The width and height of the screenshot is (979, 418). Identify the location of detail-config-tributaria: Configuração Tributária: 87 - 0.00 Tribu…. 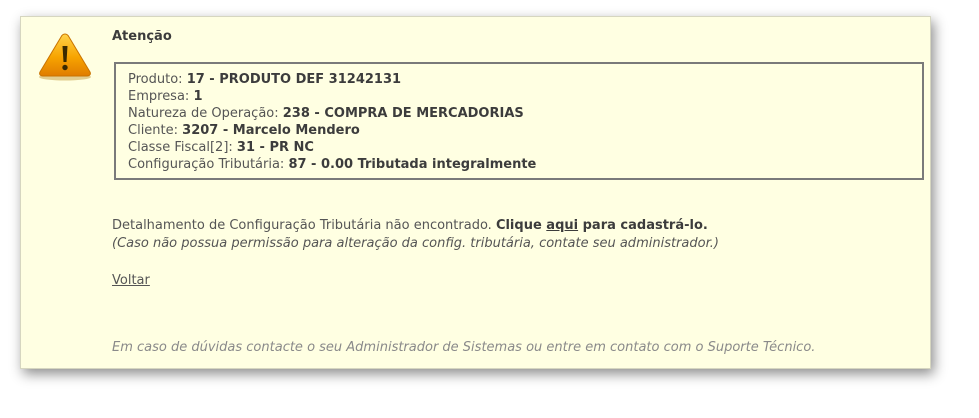
(525, 164).